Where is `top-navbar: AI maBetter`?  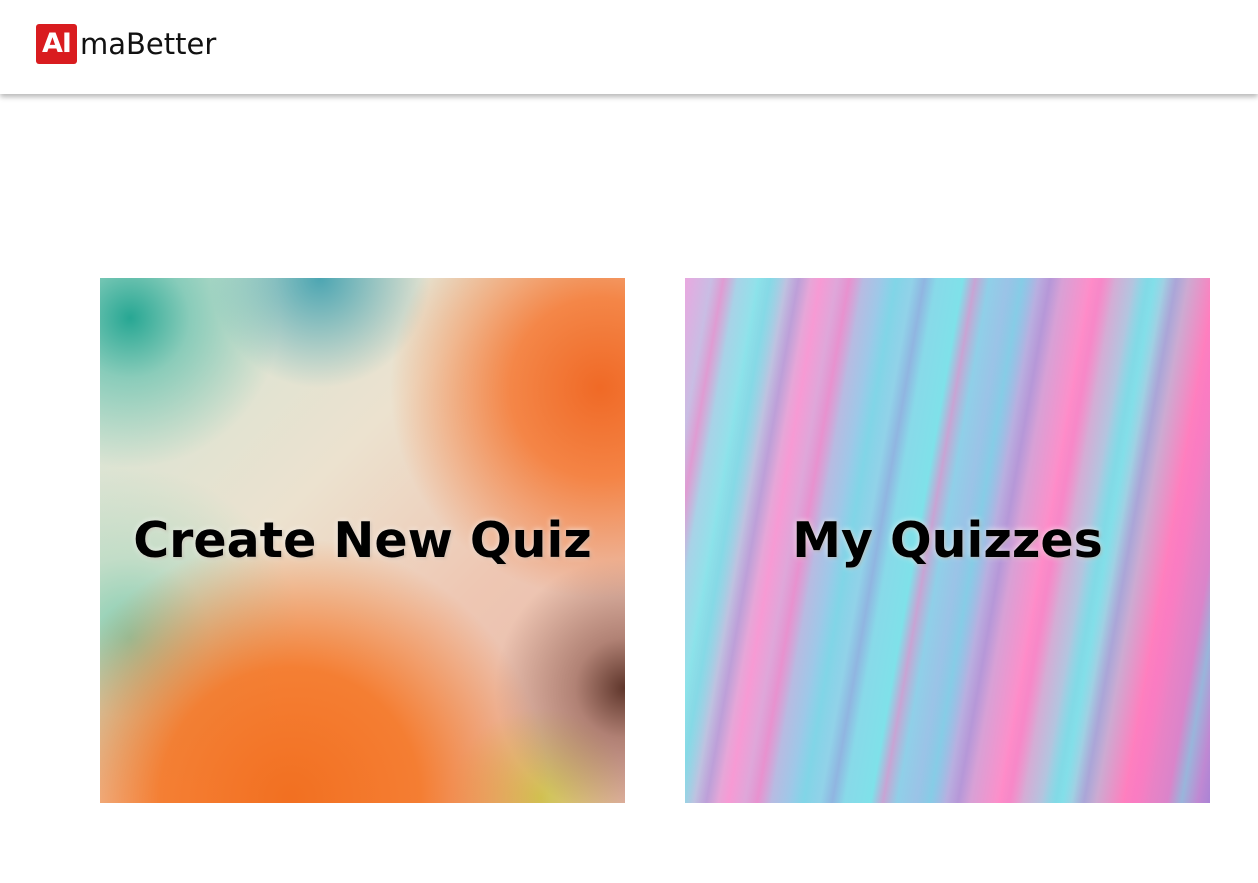
top-navbar: AI maBetter is located at coordinates (629, 47).